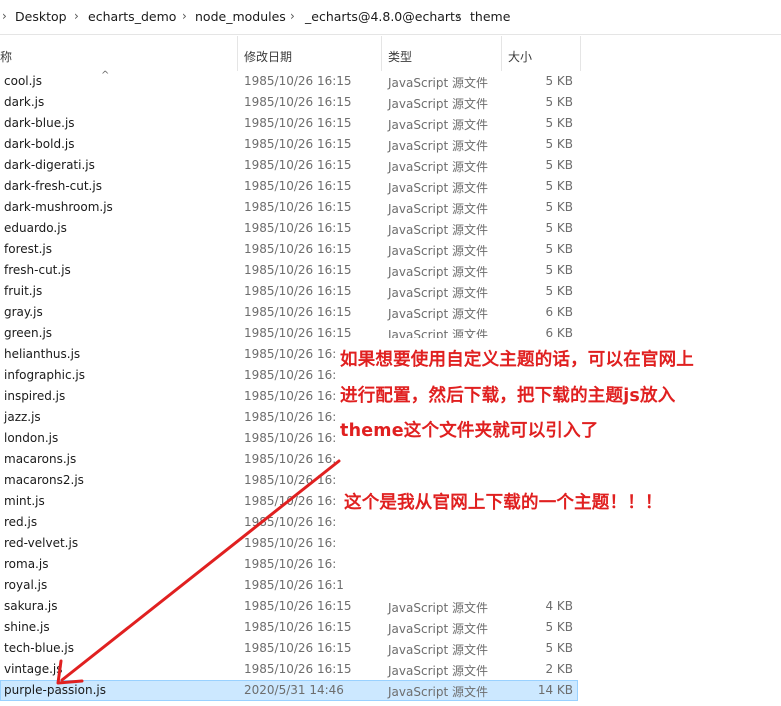  What do you see at coordinates (559, 669) in the screenshot?
I see `file-size: 2 KB` at bounding box center [559, 669].